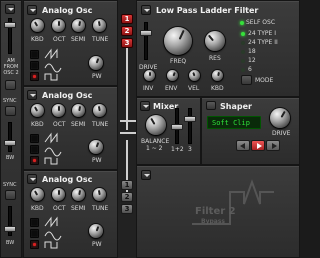  I want to click on osc-2-tune-knob, so click(99, 110).